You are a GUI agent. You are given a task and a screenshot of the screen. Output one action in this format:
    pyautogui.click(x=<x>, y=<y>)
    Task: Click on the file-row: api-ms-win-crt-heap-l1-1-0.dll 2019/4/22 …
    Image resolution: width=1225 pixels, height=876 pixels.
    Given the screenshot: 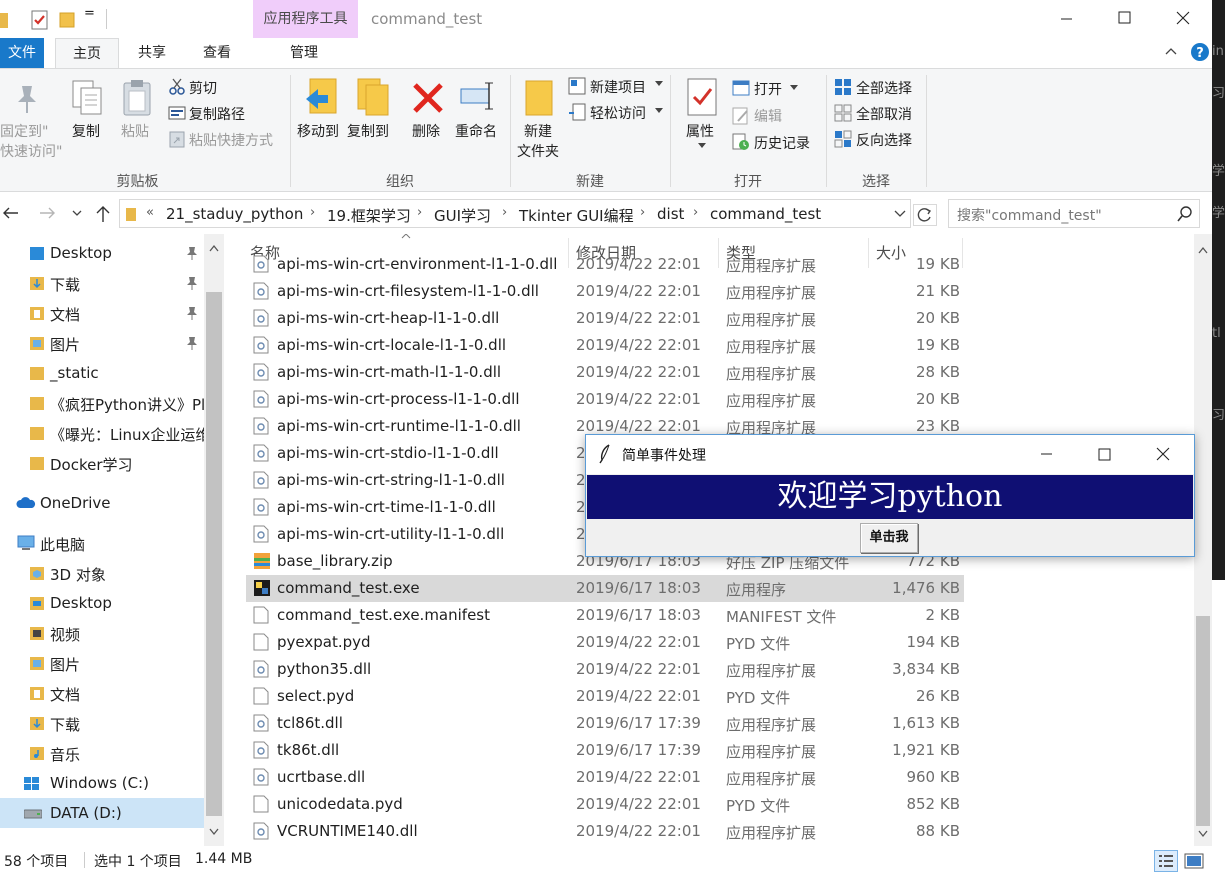 What is the action you would take?
    pyautogui.click(x=605, y=318)
    